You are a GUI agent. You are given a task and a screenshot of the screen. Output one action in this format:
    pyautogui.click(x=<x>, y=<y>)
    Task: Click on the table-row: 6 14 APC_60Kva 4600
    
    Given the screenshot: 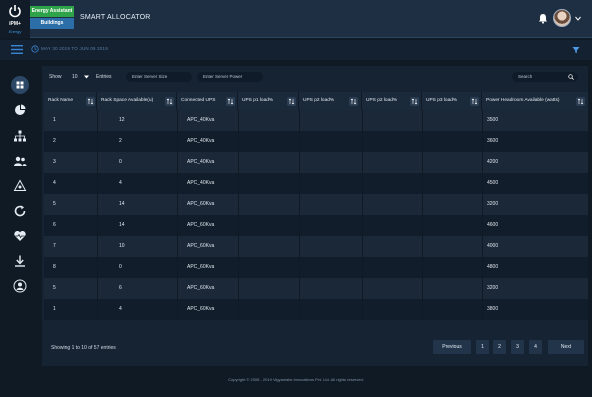 What is the action you would take?
    pyautogui.click(x=316, y=225)
    